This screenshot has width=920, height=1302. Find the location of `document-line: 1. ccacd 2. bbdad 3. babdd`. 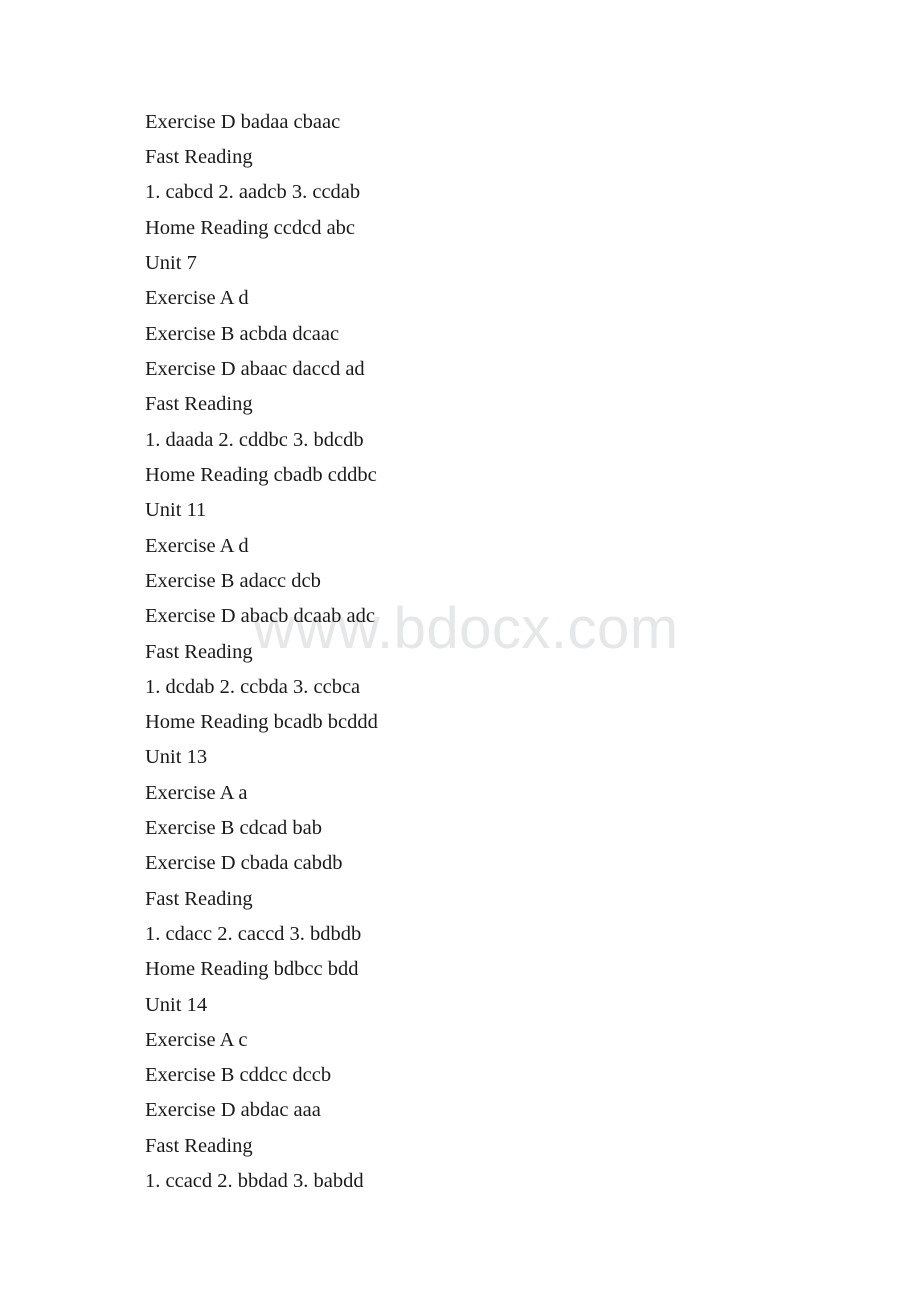

document-line: 1. ccacd 2. bbdad 3. babdd is located at coordinates (254, 1181).